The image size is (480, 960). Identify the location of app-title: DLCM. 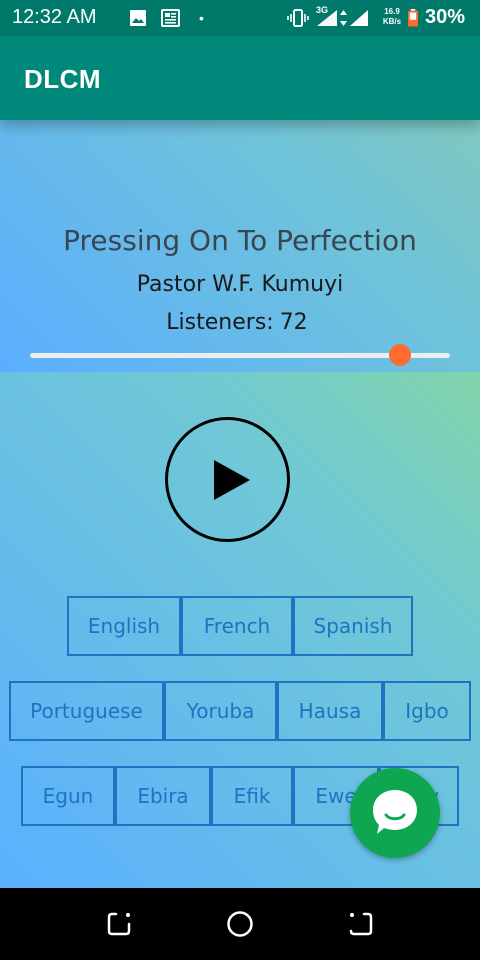
(63, 79).